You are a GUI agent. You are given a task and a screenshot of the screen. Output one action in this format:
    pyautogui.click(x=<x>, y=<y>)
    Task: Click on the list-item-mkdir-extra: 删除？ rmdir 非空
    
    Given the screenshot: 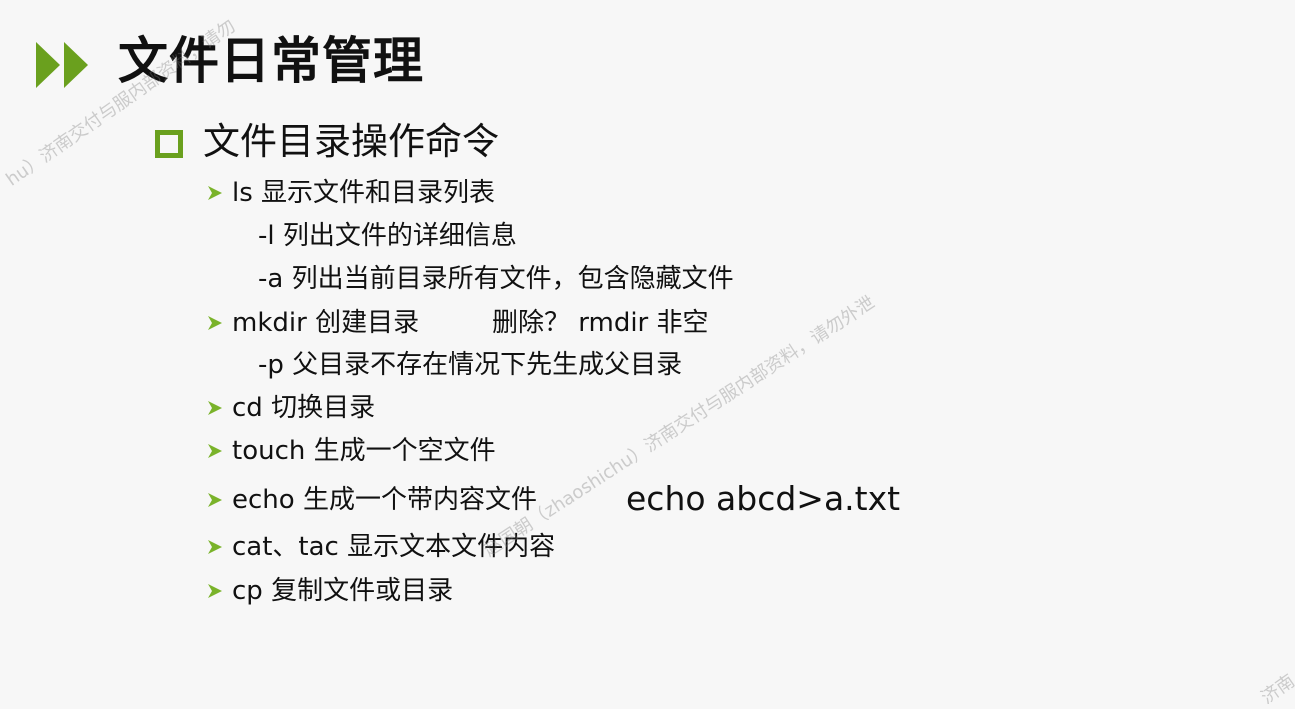 What is the action you would take?
    pyautogui.click(x=600, y=323)
    